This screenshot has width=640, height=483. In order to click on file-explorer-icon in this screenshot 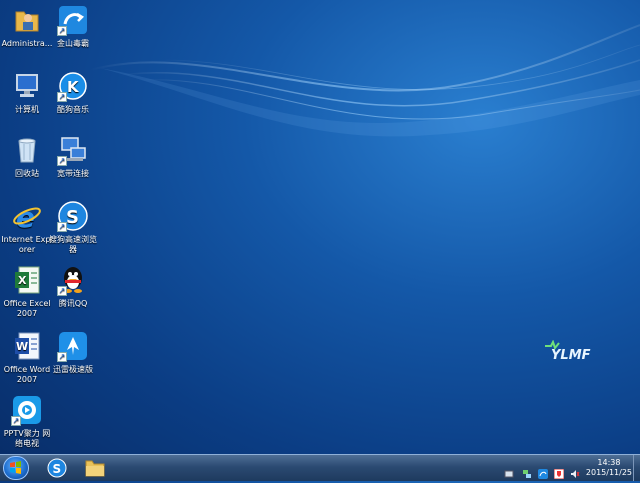, I will do `click(95, 468)`.